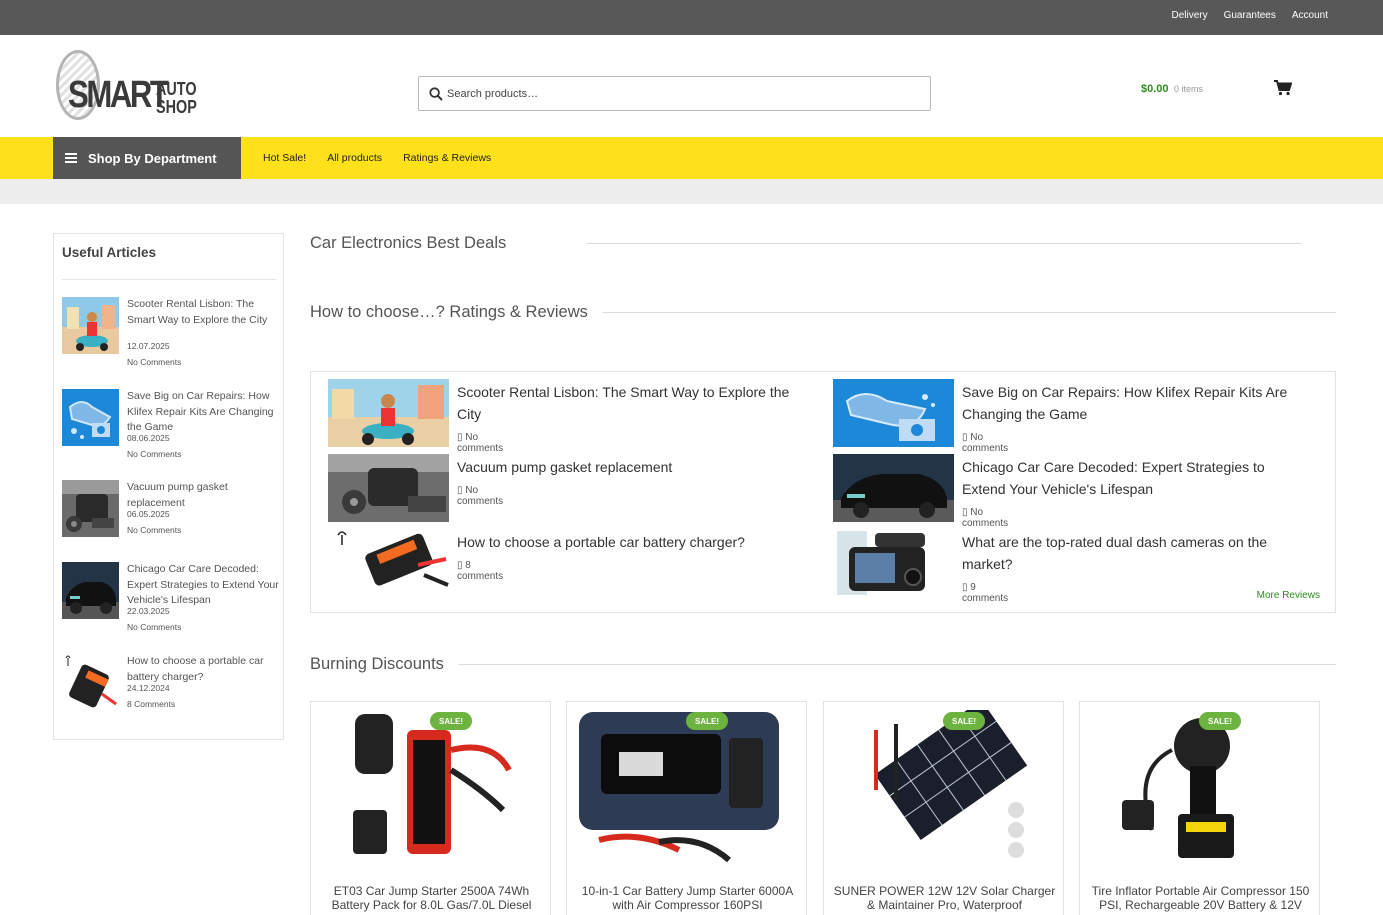 The image size is (1383, 915). Describe the element at coordinates (71, 158) in the screenshot. I see `menu-icon` at that location.